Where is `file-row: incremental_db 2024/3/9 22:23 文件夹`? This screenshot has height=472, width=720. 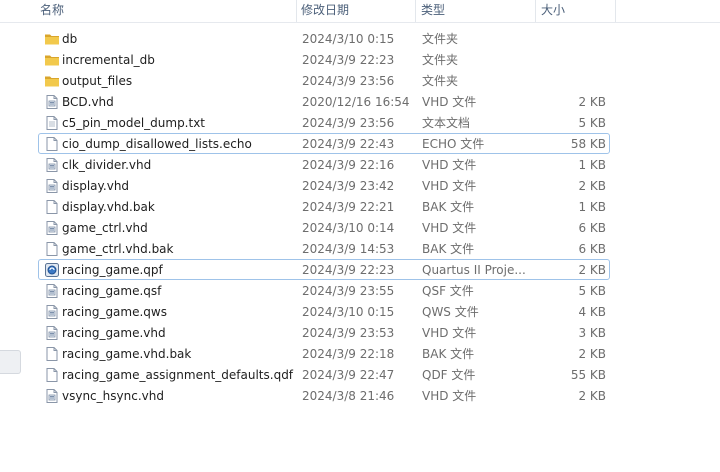 file-row: incremental_db 2024/3/9 22:23 文件夹 is located at coordinates (324, 59).